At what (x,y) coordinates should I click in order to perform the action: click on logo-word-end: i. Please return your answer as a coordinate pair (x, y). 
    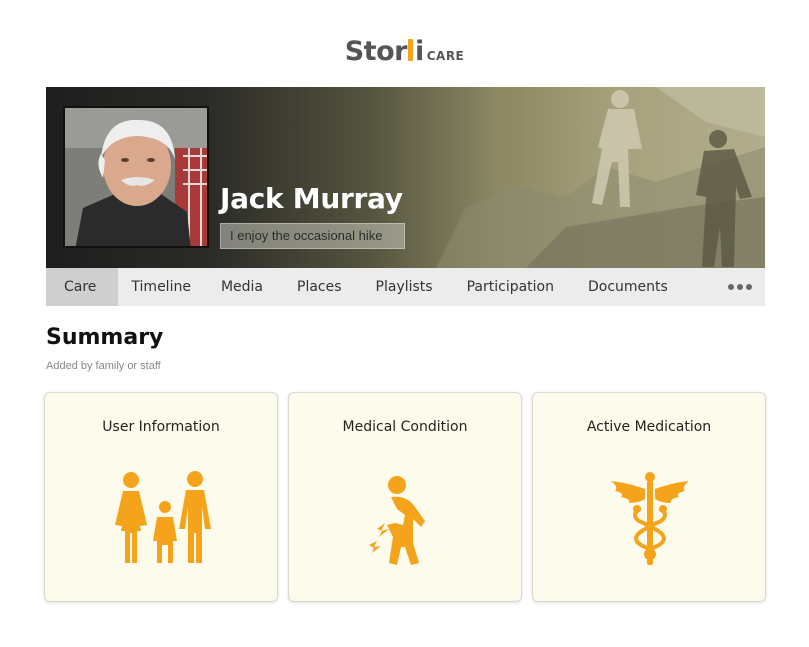
    Looking at the image, I should click on (419, 51).